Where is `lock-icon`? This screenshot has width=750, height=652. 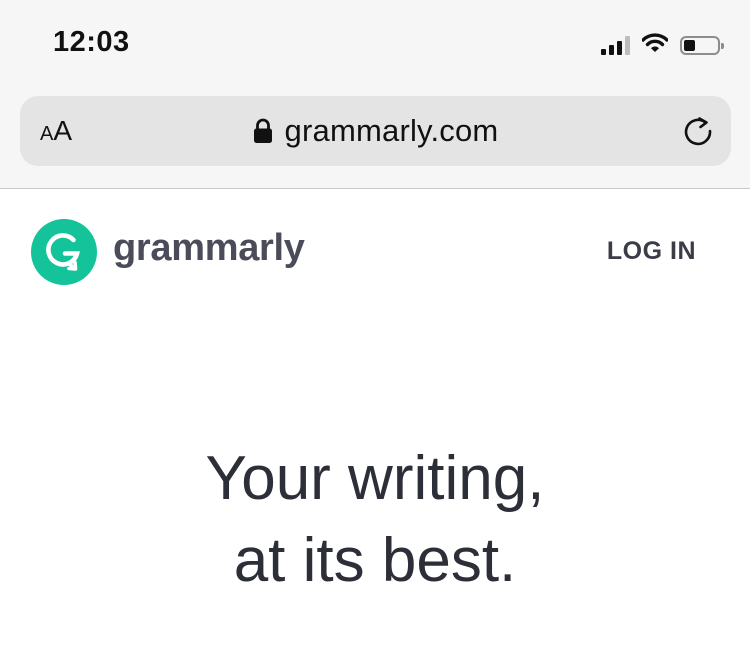 lock-icon is located at coordinates (263, 131).